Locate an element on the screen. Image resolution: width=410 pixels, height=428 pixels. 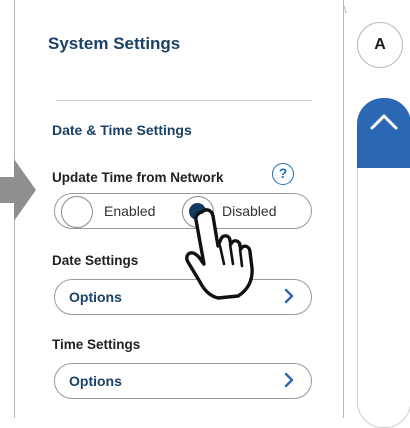
date-options-label: Options is located at coordinates (95, 297).